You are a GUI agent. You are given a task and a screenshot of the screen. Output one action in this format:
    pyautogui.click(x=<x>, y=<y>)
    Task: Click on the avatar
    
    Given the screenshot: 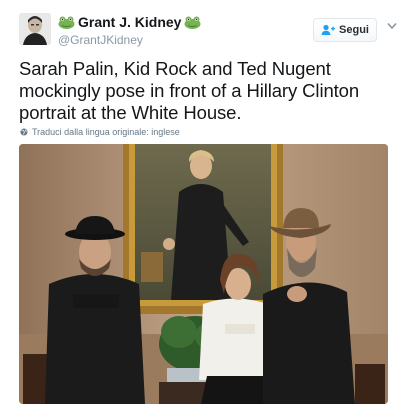 What is the action you would take?
    pyautogui.click(x=35, y=29)
    